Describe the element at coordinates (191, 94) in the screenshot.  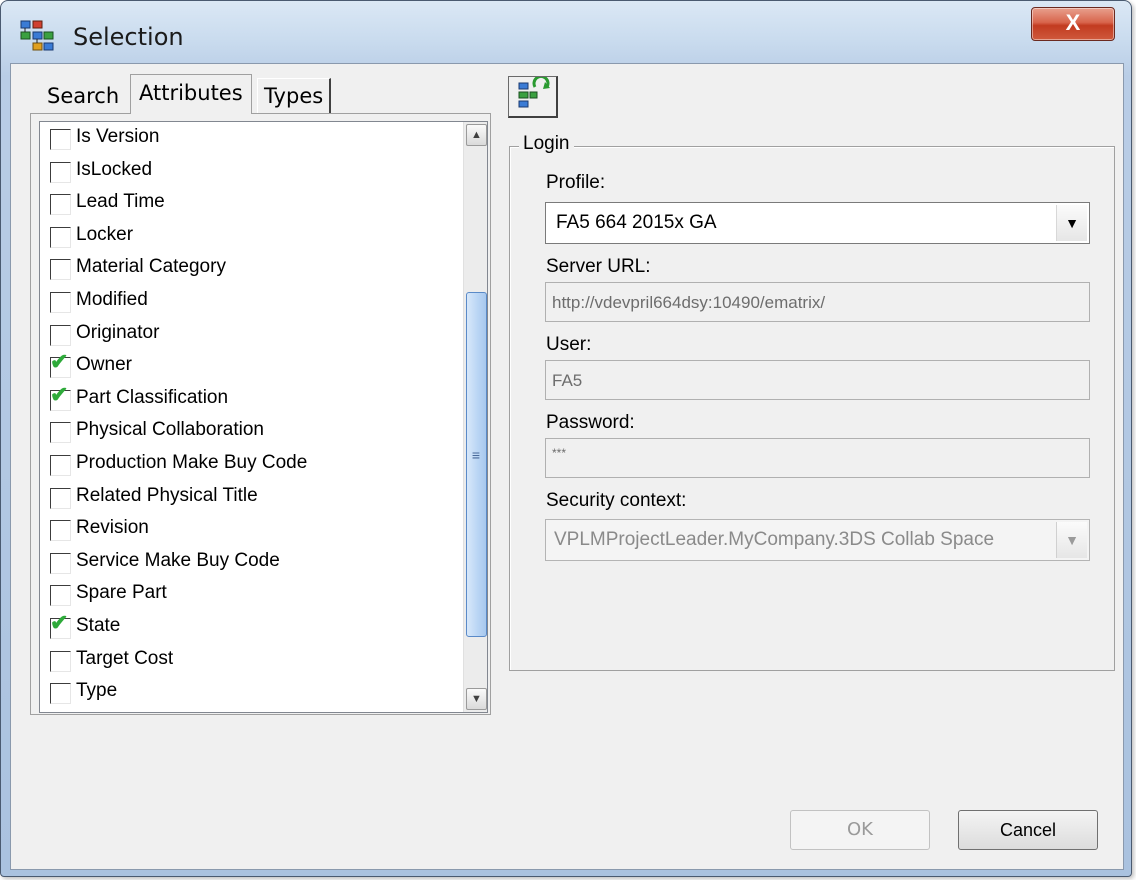
I see `tab-attributes: Attributes` at that location.